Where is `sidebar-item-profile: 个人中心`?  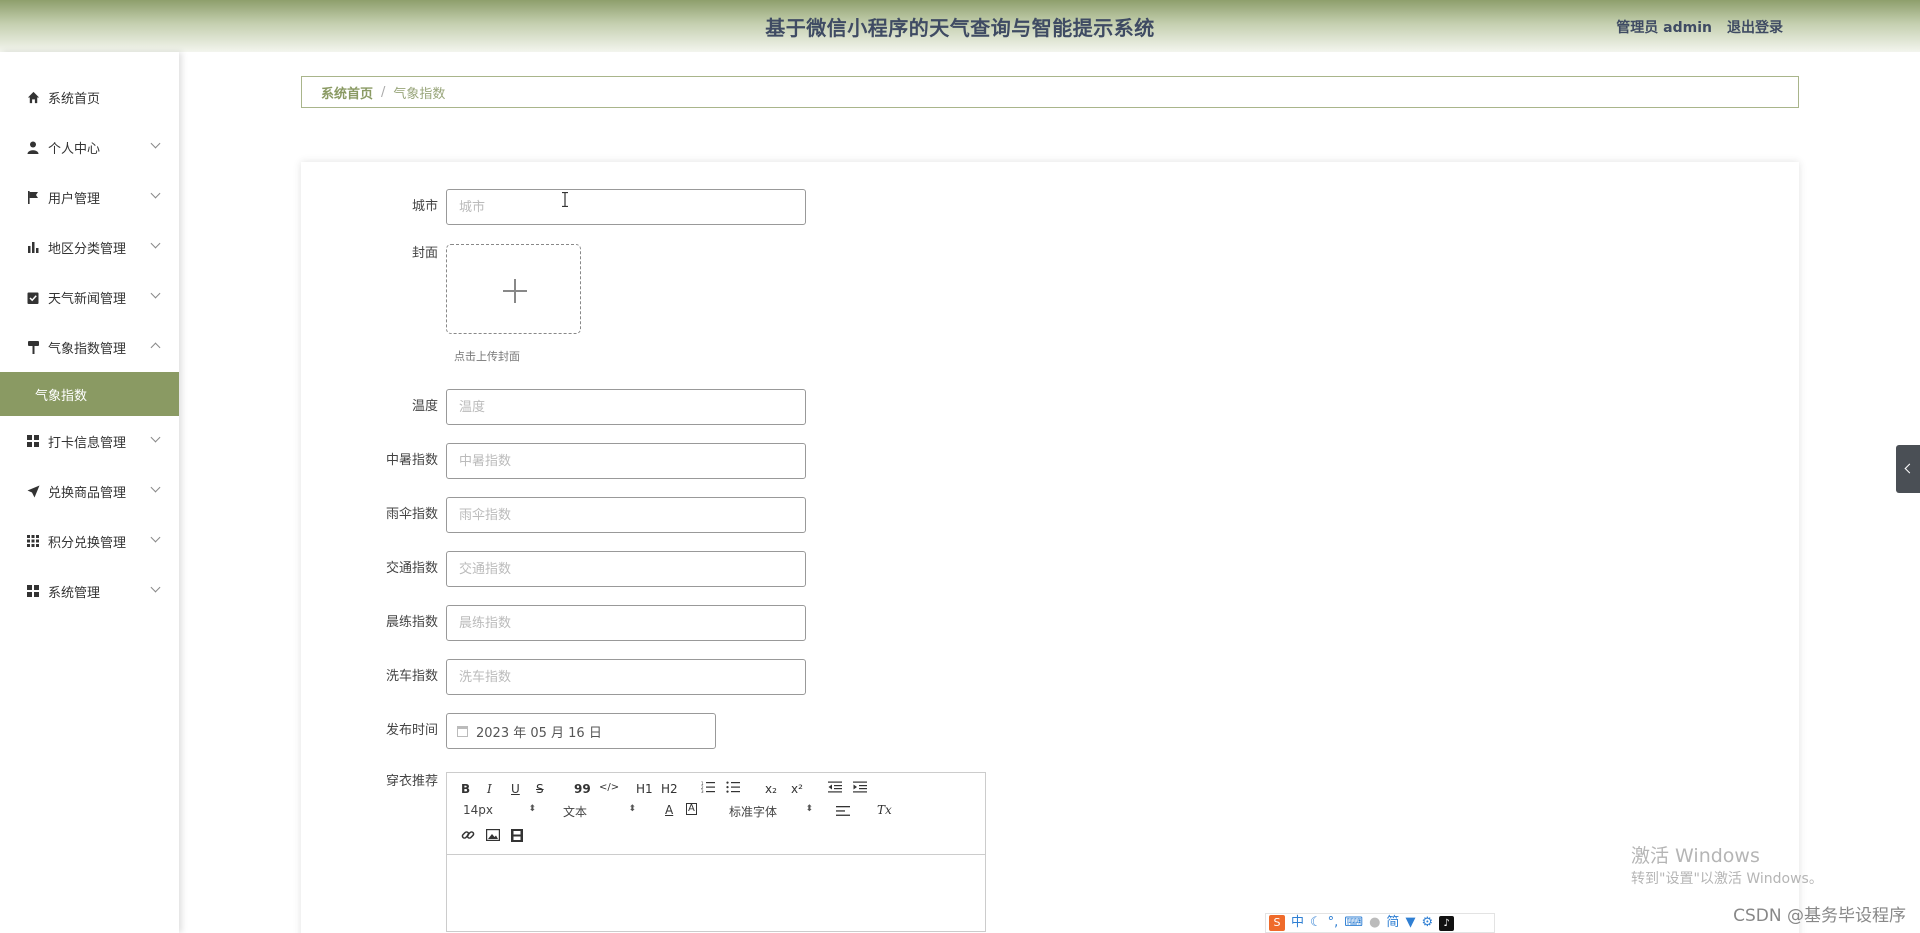 sidebar-item-profile: 个人中心 is located at coordinates (89, 147).